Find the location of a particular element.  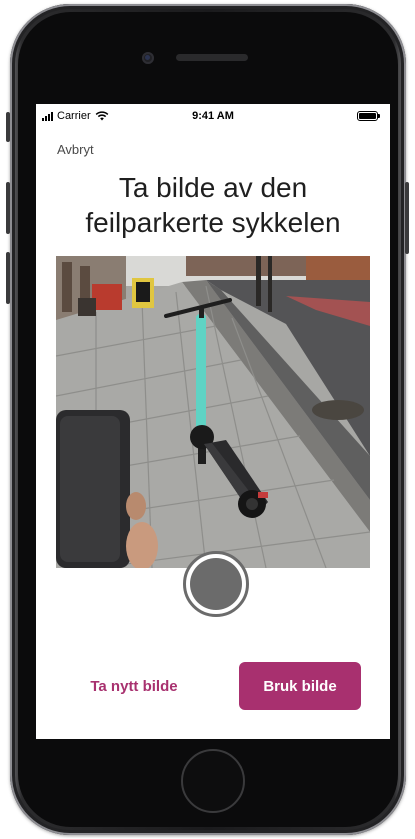

page-title: Ta bilde av den feilparkerte sykkelen is located at coordinates (213, 205).